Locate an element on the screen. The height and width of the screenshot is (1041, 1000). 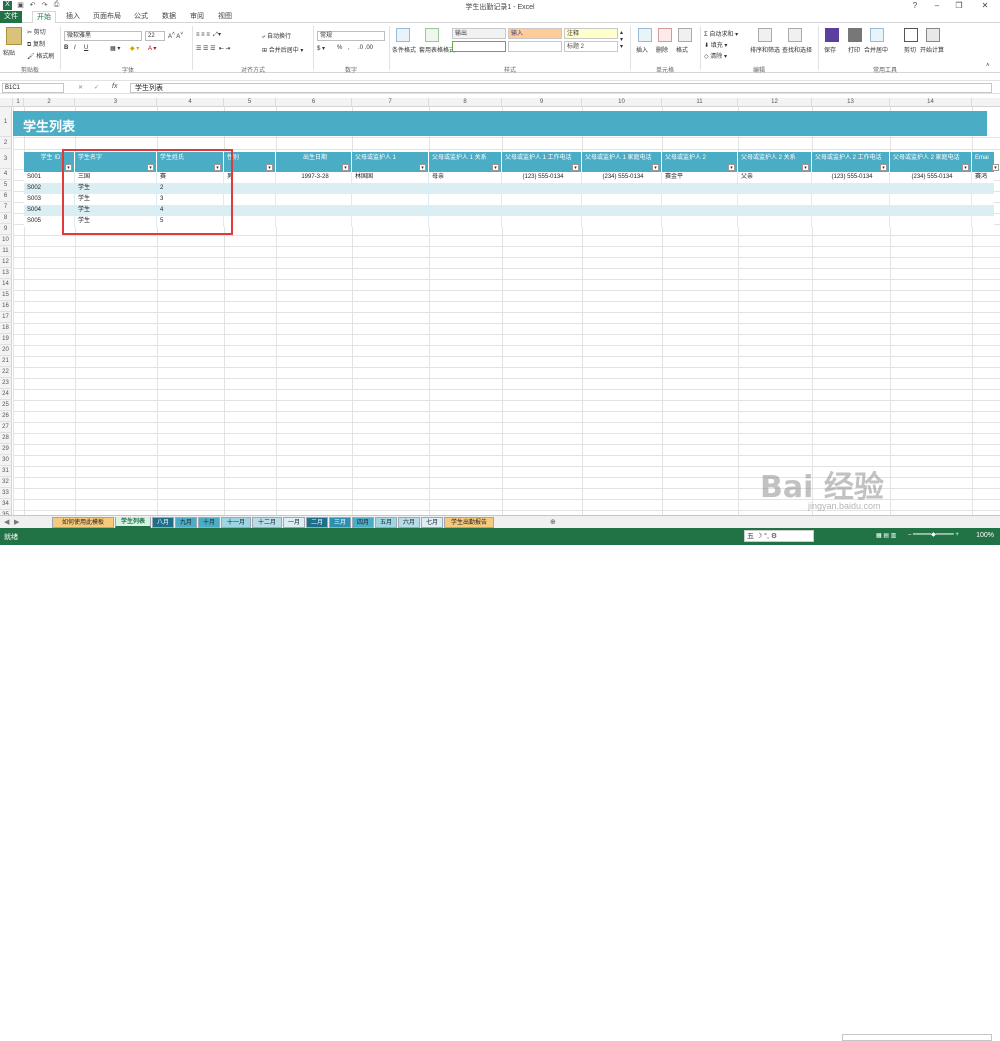
cell-style-swatch: 输出 is located at coordinates (479, 33).